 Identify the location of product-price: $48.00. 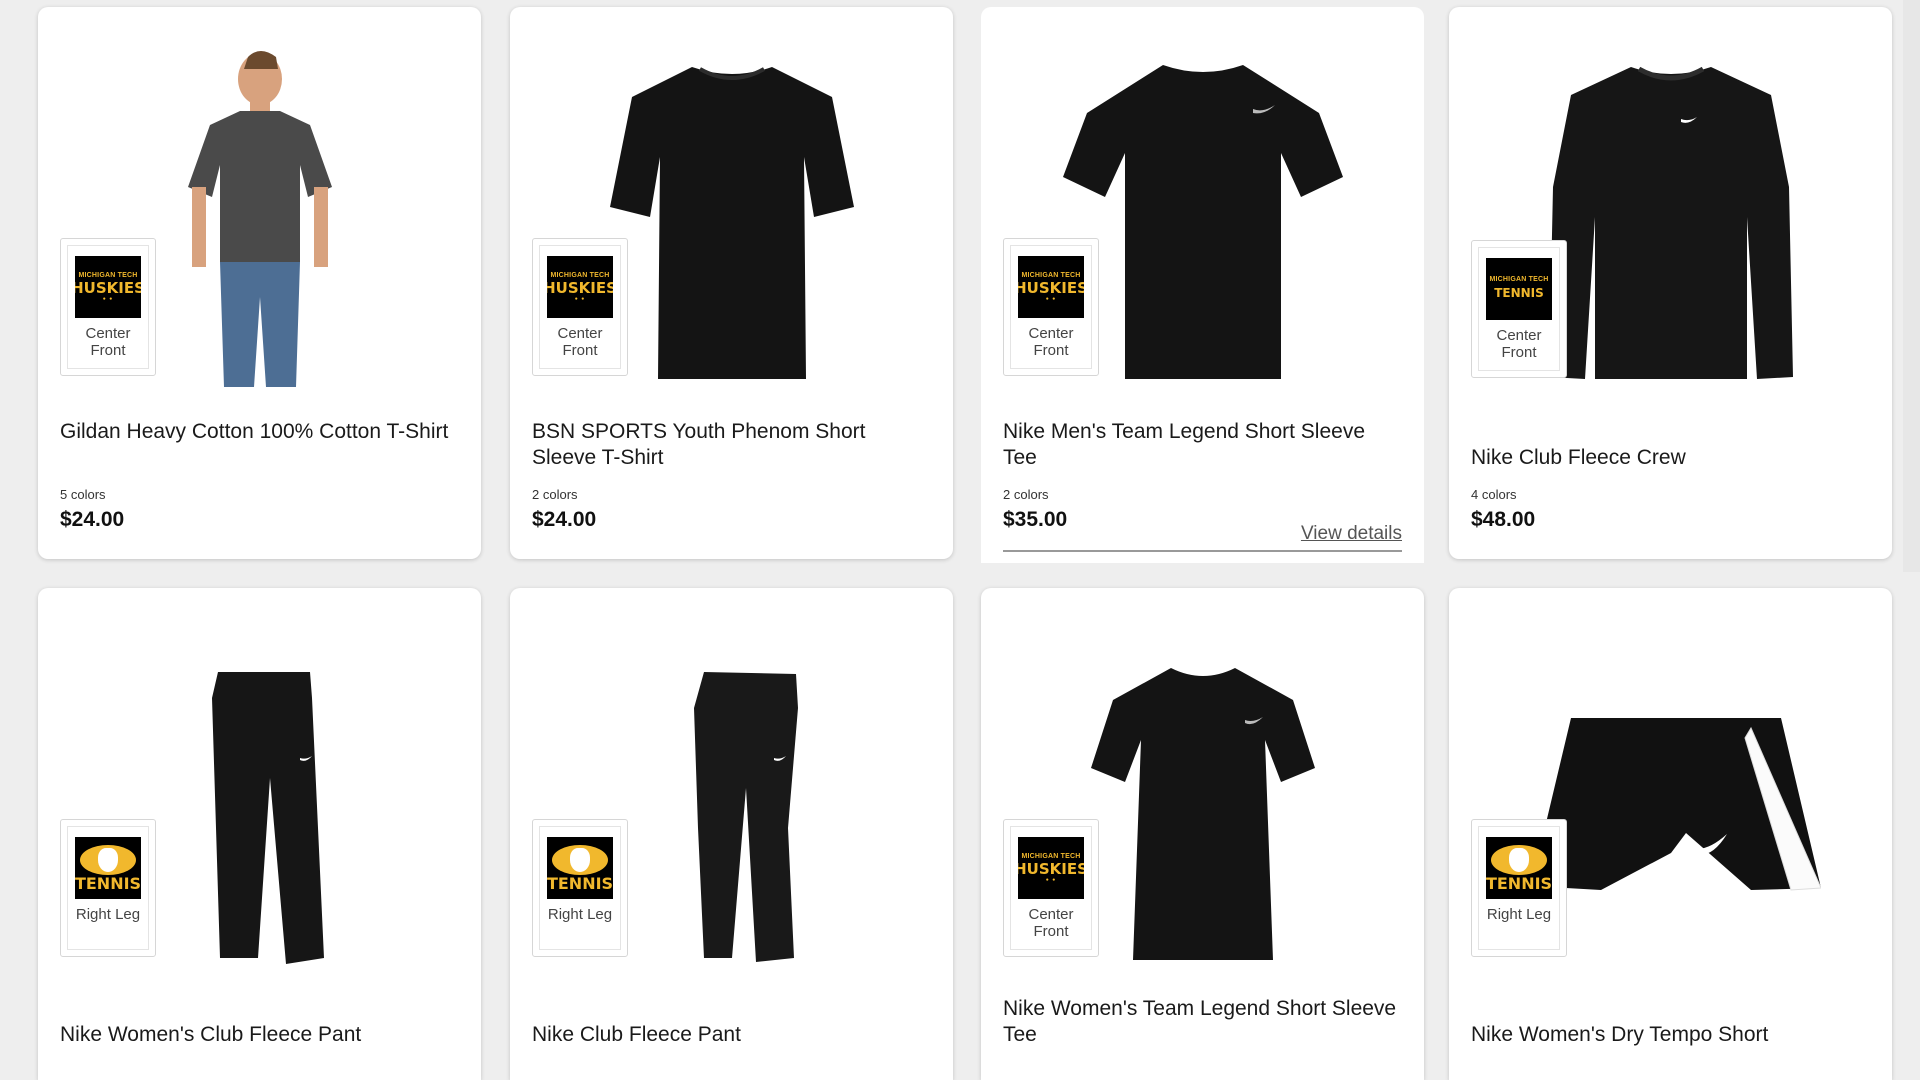
(1503, 519).